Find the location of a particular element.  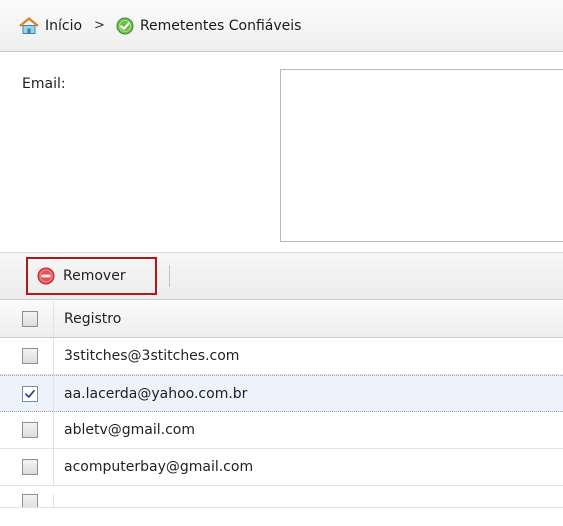

breadcrumb-home: Início is located at coordinates (51, 25).